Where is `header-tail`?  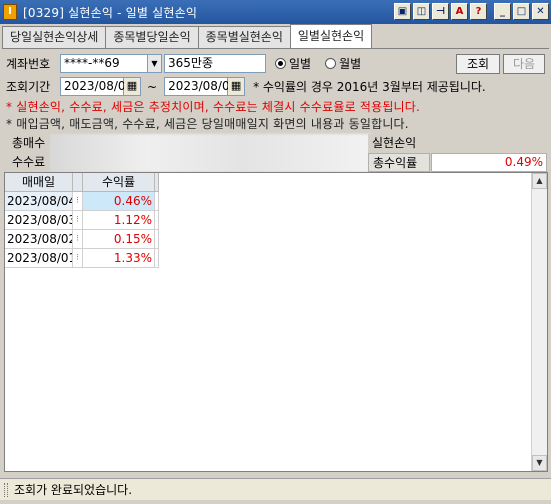 header-tail is located at coordinates (157, 182).